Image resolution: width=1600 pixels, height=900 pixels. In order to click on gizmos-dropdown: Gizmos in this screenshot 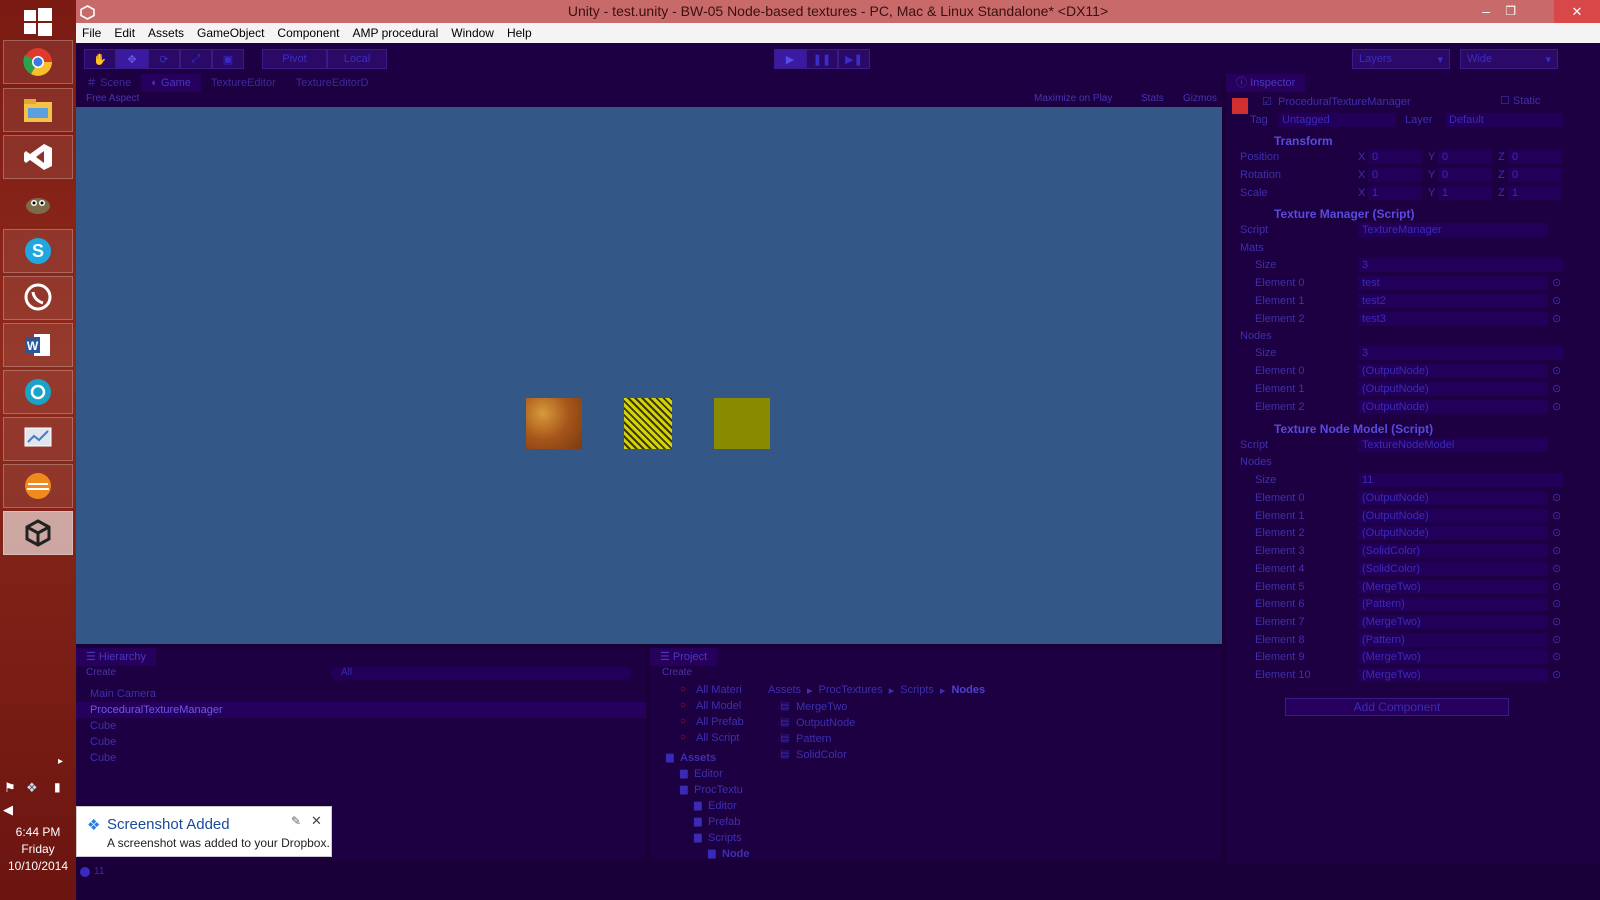, I will do `click(1200, 98)`.